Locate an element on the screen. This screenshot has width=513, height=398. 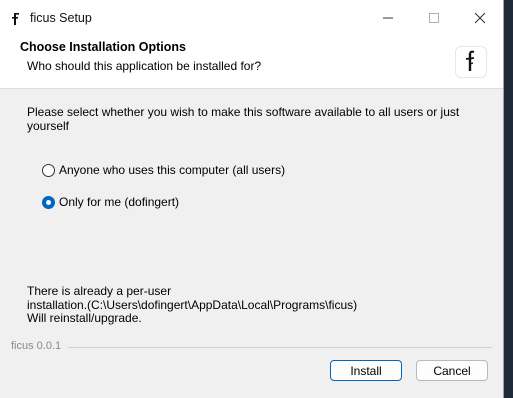
note-line: There is already a per-user is located at coordinates (99, 291).